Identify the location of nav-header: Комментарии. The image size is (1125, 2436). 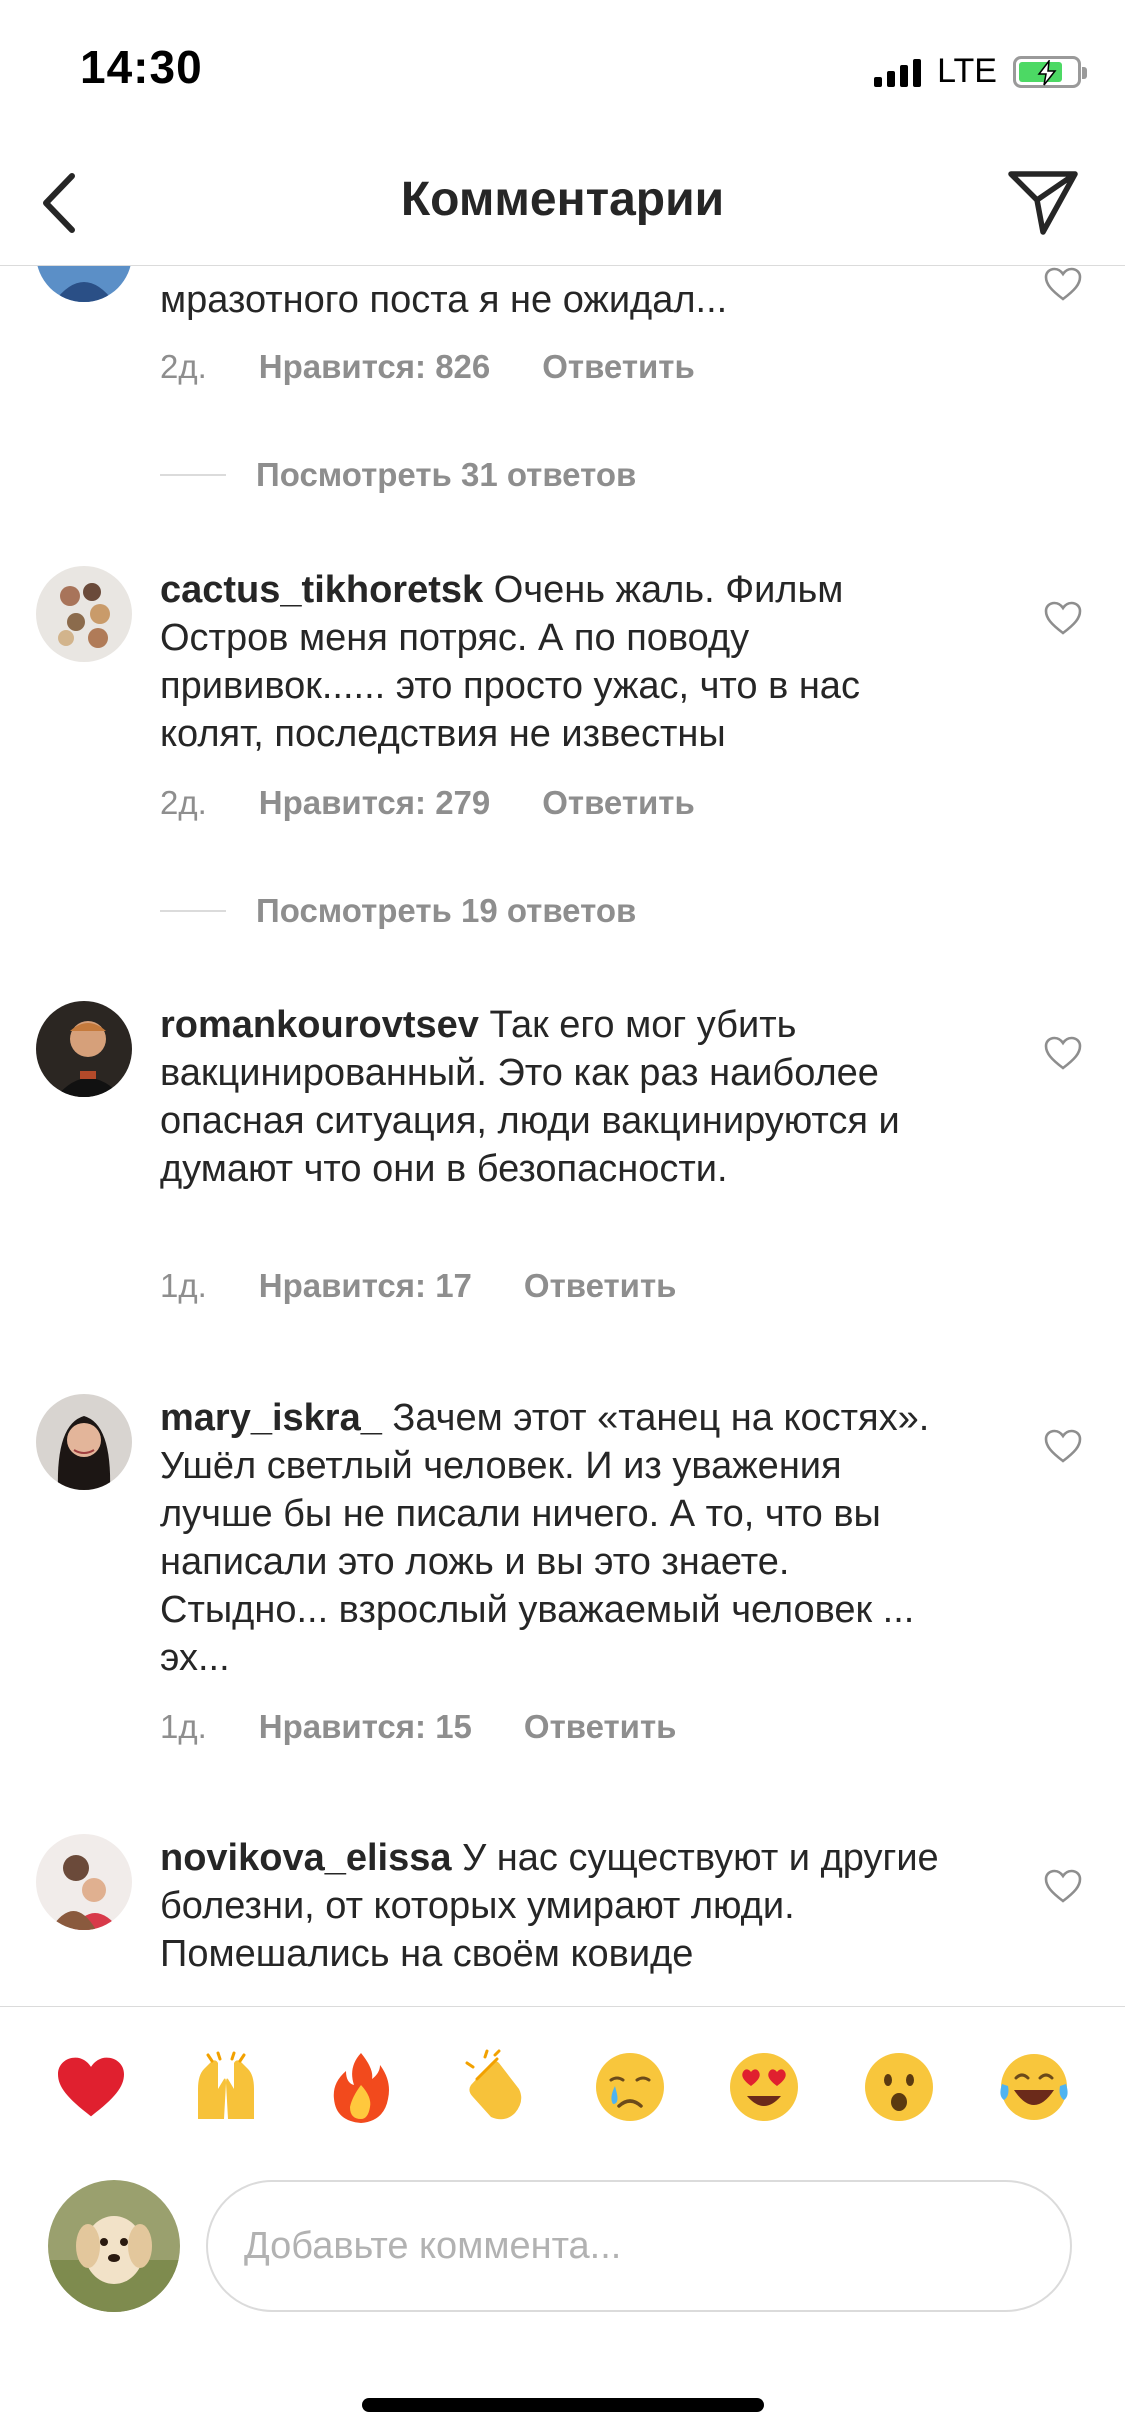
(562, 203).